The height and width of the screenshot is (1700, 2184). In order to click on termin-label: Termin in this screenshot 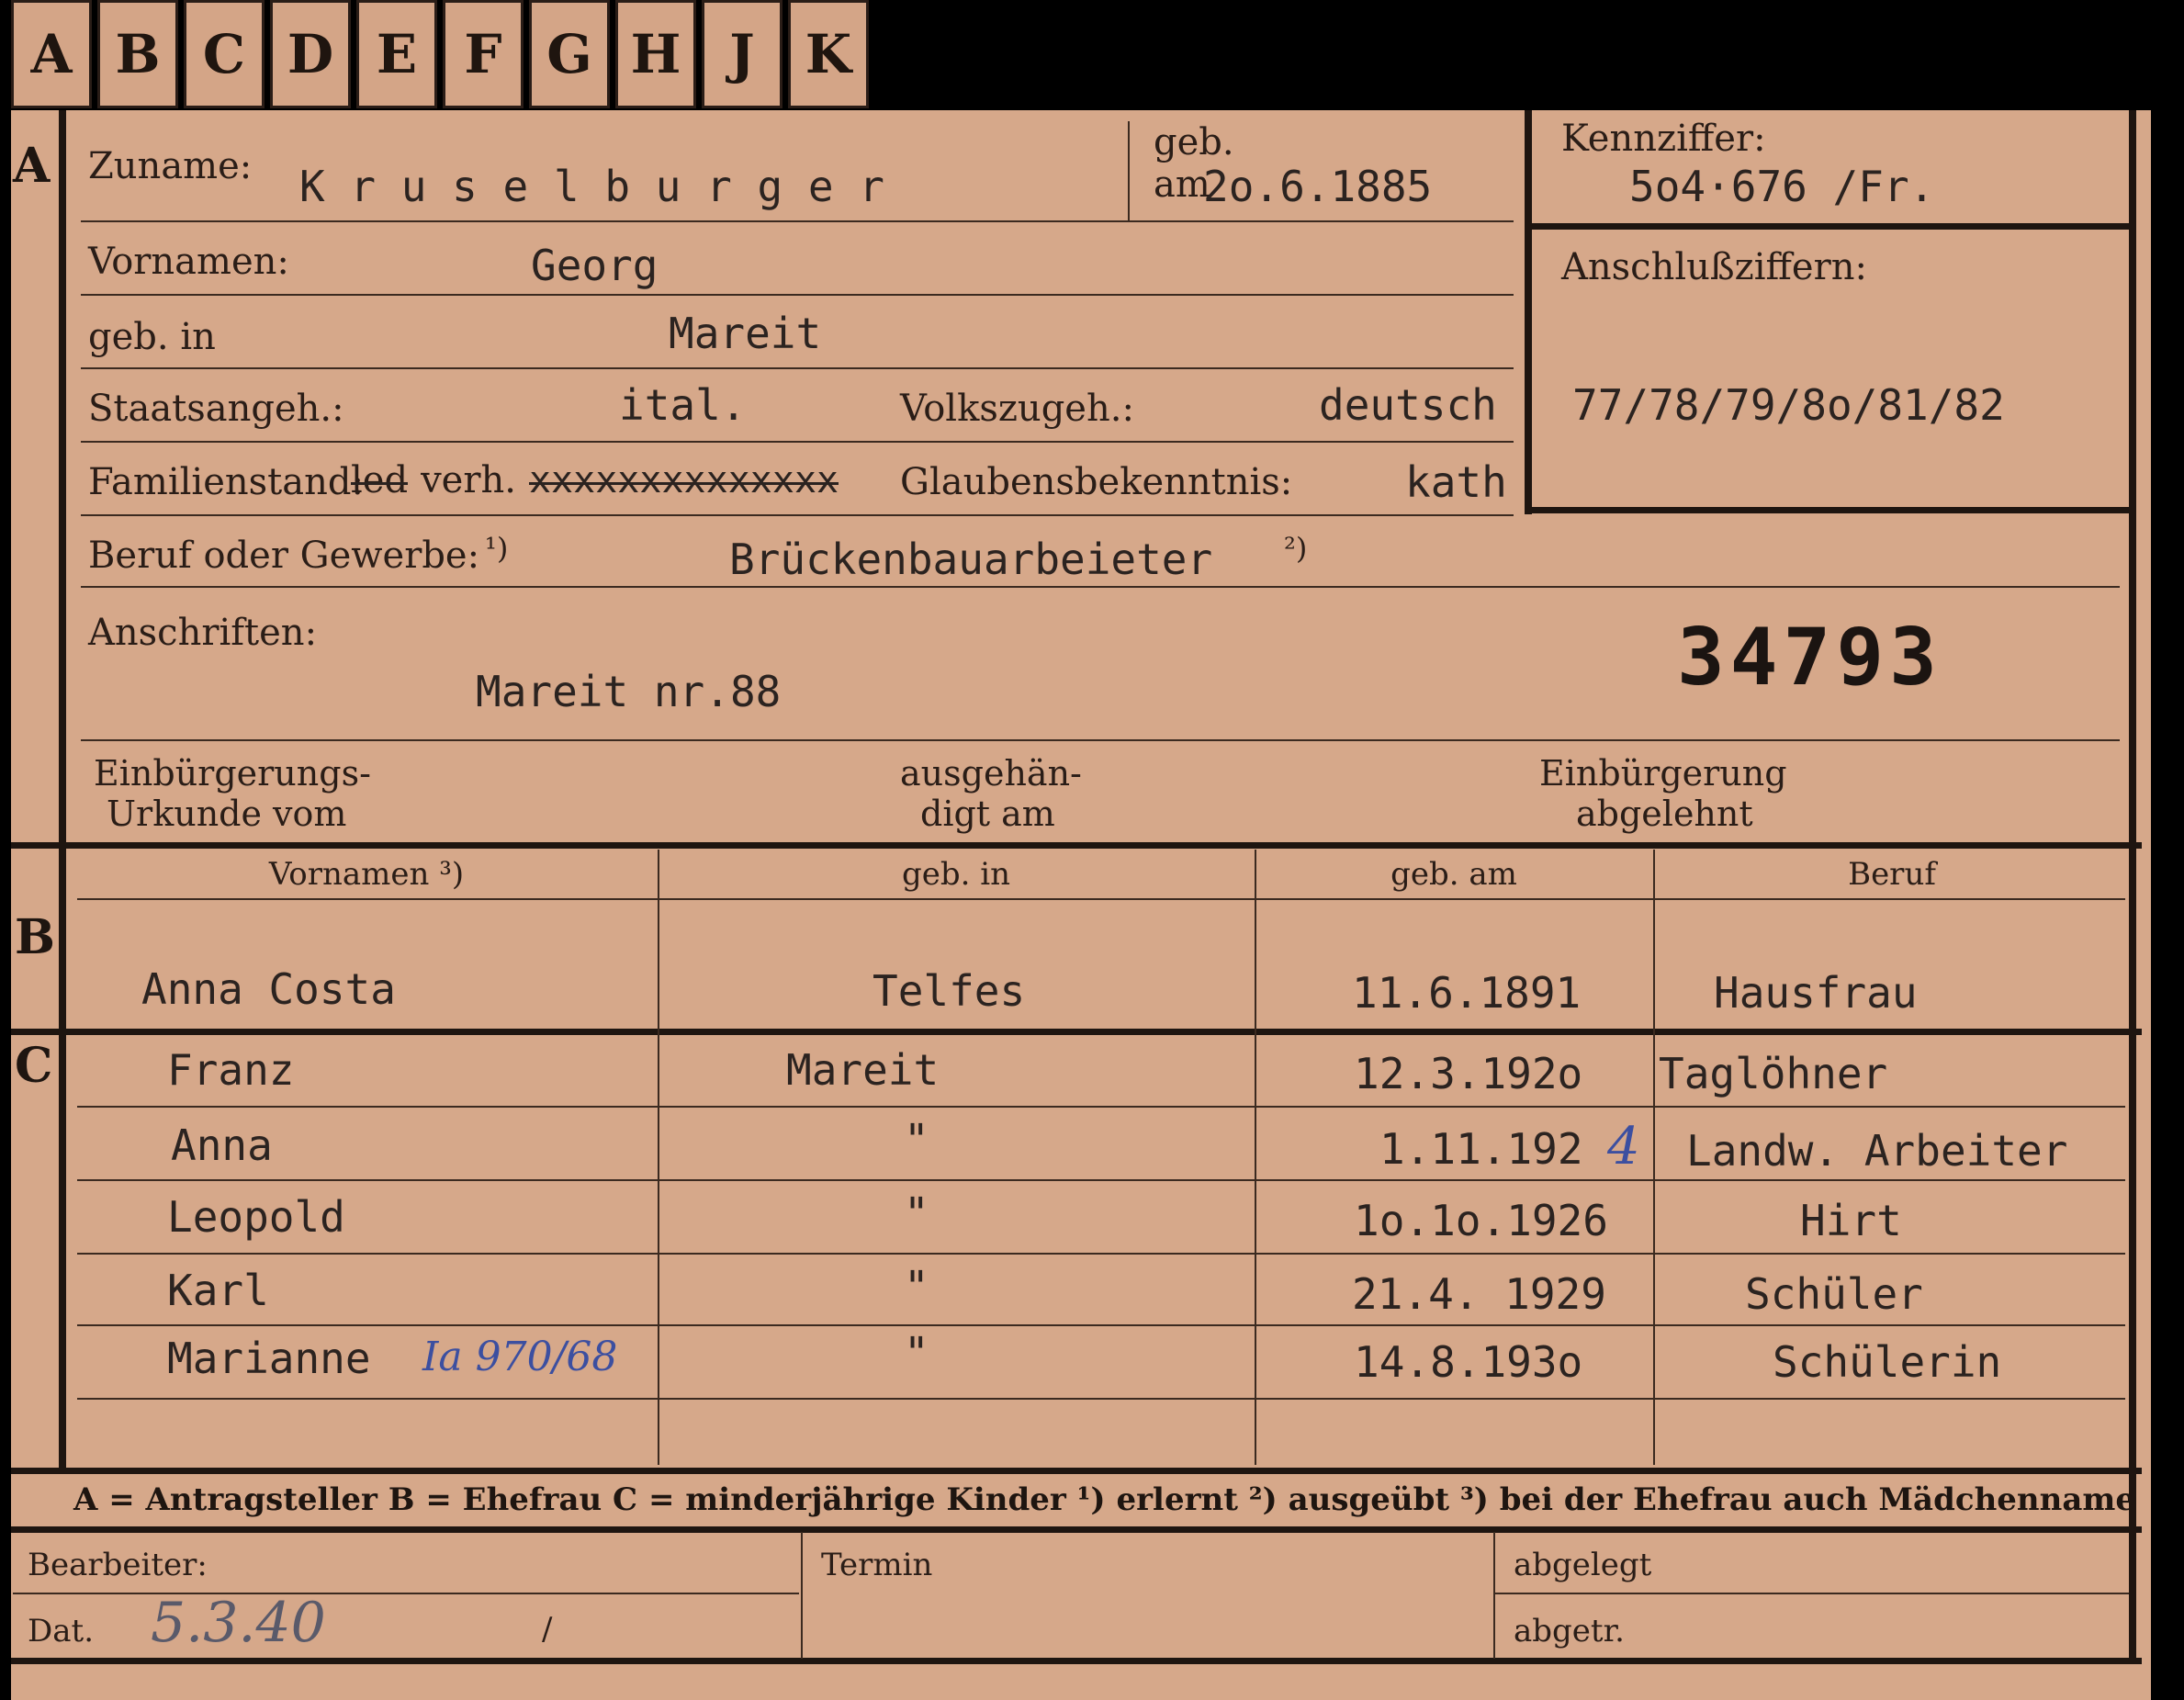, I will do `click(877, 1565)`.